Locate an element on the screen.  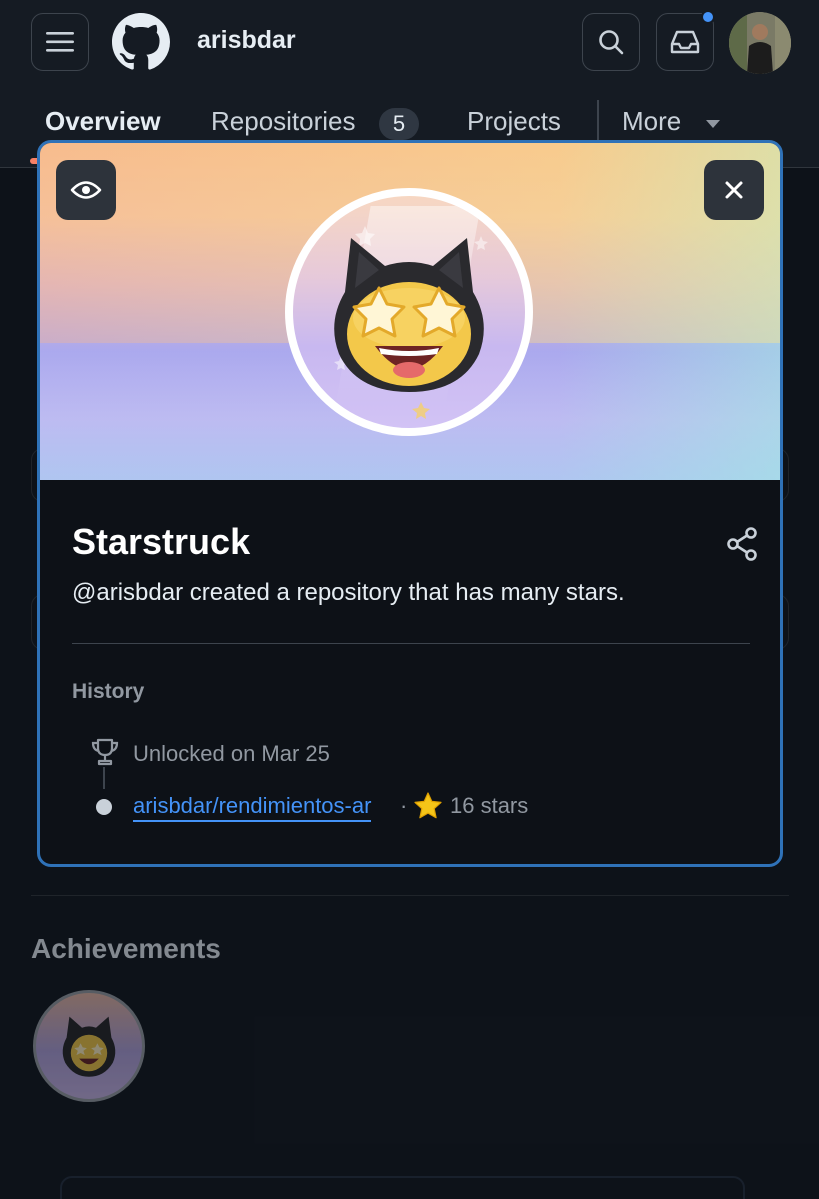
tab-projects: Projects is located at coordinates (514, 121).